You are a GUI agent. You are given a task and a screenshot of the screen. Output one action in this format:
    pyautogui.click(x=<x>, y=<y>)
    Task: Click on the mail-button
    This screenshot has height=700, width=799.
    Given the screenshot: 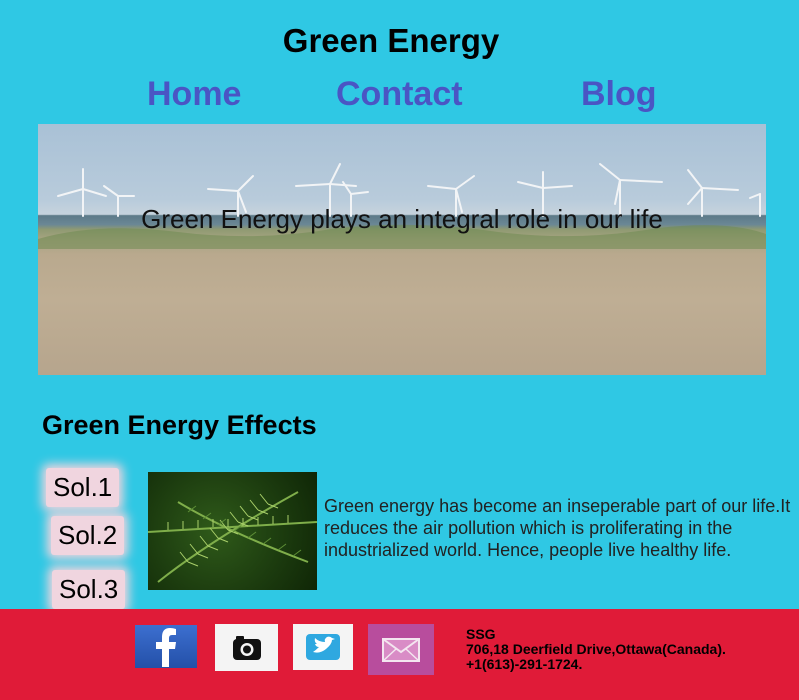 What is the action you would take?
    pyautogui.click(x=401, y=649)
    